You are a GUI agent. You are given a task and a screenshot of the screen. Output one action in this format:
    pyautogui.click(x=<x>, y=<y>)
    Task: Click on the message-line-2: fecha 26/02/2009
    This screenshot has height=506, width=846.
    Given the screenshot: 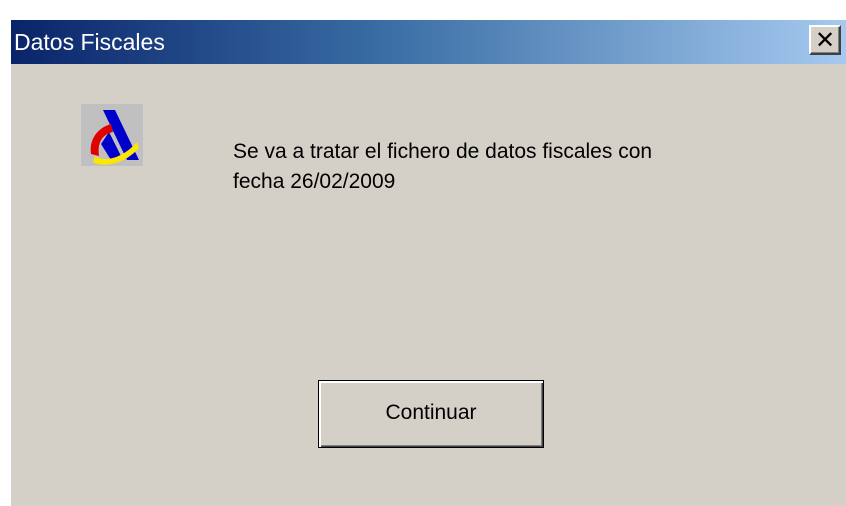 What is the action you would take?
    pyautogui.click(x=314, y=181)
    